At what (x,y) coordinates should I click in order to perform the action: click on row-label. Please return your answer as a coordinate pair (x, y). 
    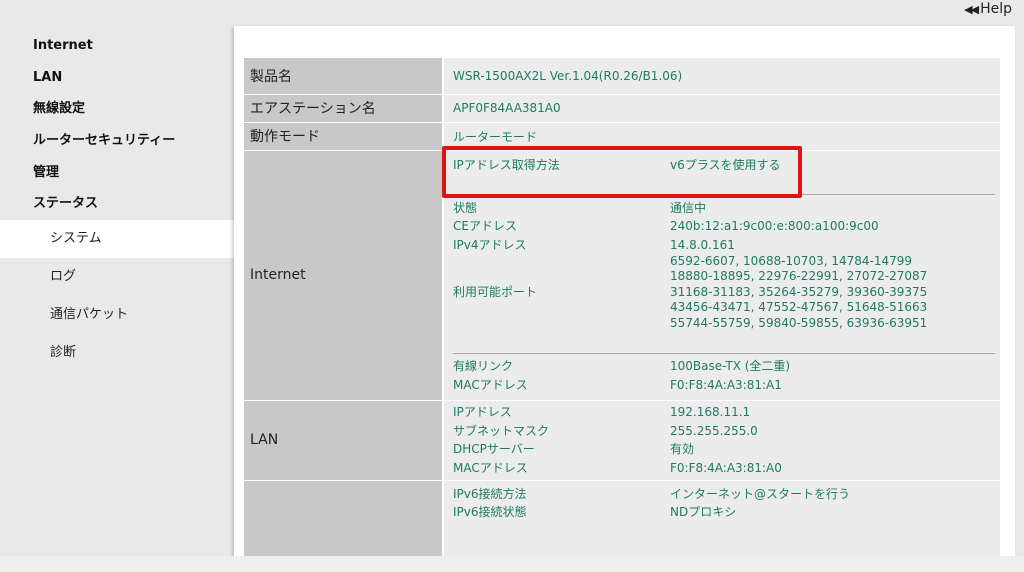
    Looking at the image, I should click on (344, 520).